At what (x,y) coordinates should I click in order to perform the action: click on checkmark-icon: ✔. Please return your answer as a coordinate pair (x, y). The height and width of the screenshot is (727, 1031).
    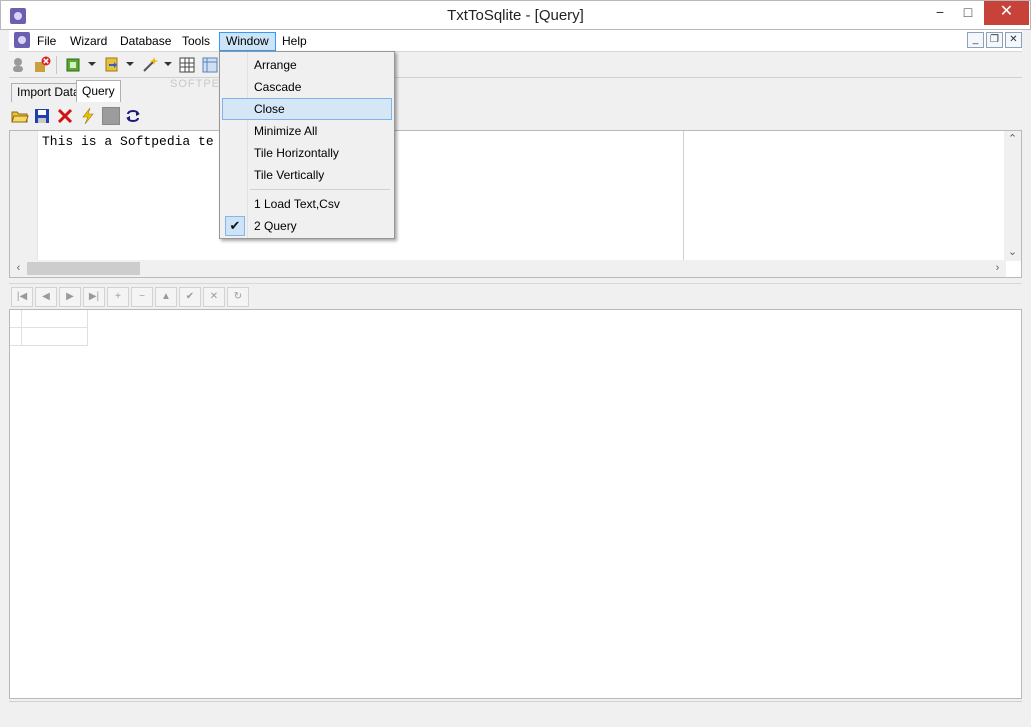
    Looking at the image, I should click on (235, 226).